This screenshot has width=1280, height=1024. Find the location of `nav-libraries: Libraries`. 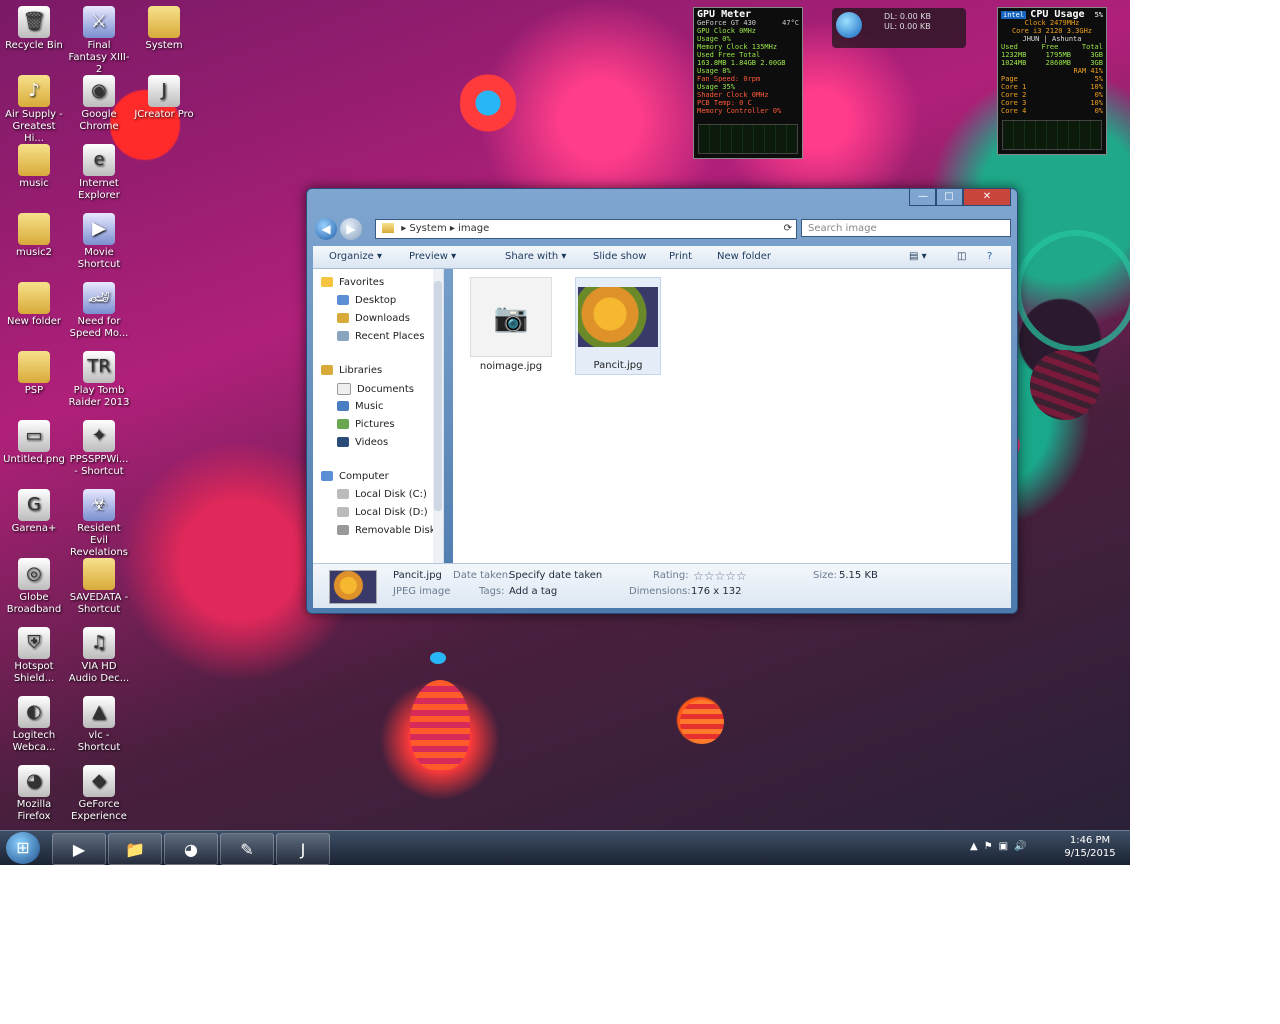

nav-libraries: Libraries is located at coordinates (351, 370).